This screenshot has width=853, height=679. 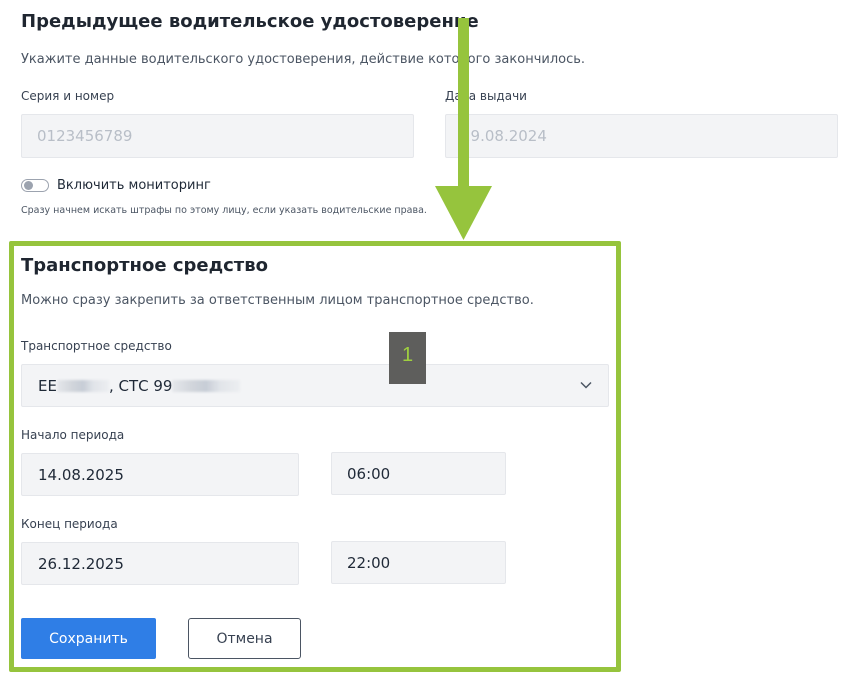 What do you see at coordinates (217, 136) in the screenshot?
I see `series-number-input: 0123456789` at bounding box center [217, 136].